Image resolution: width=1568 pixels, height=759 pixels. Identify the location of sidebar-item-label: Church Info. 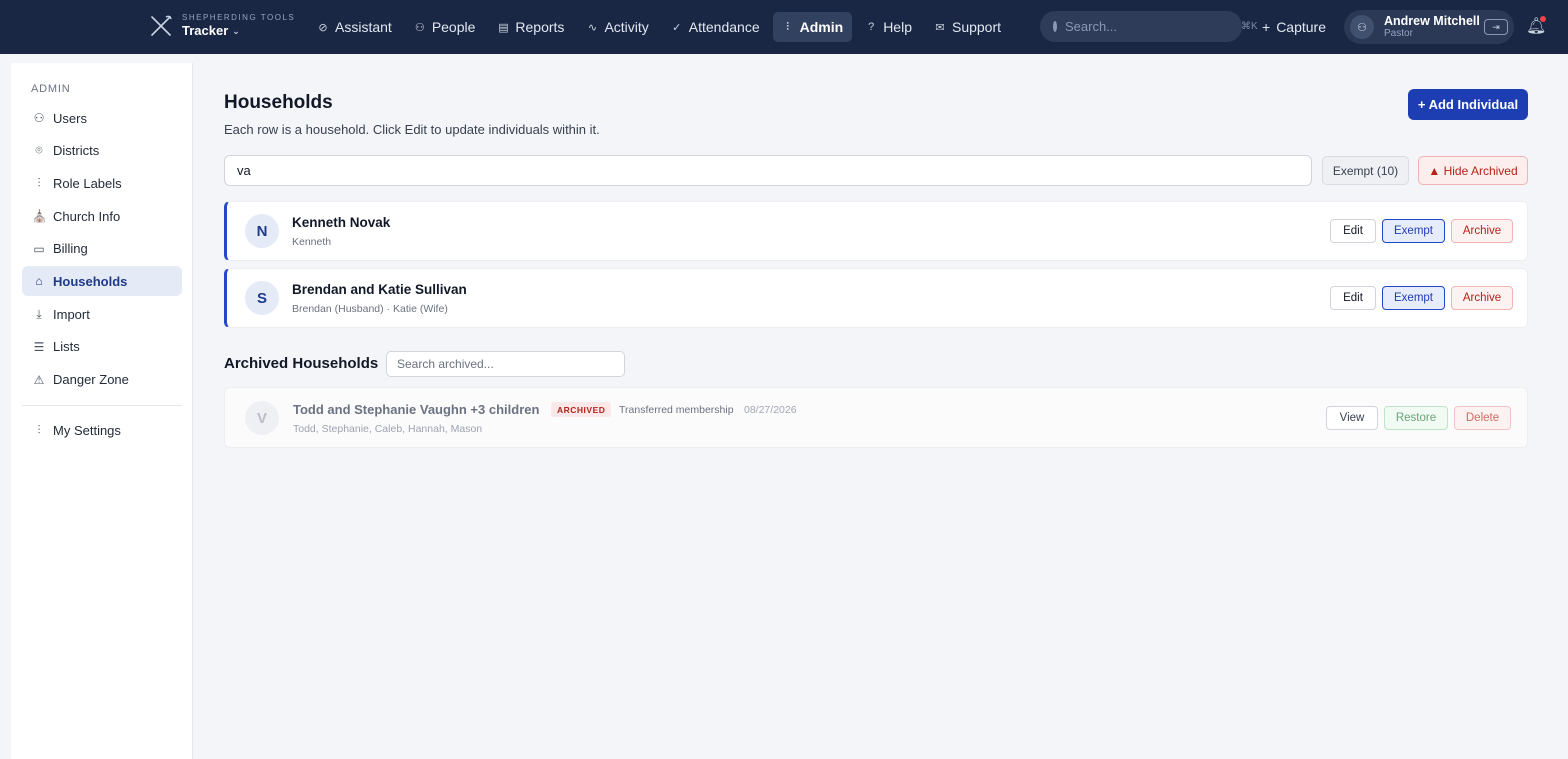
(87, 216).